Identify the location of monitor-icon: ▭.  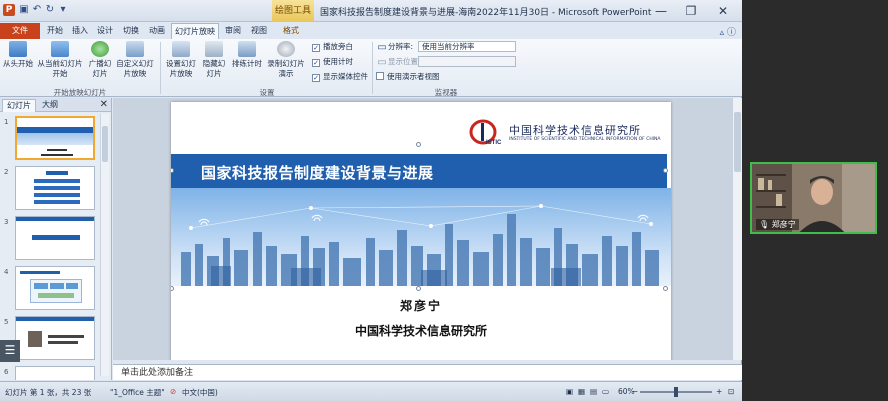
(382, 47).